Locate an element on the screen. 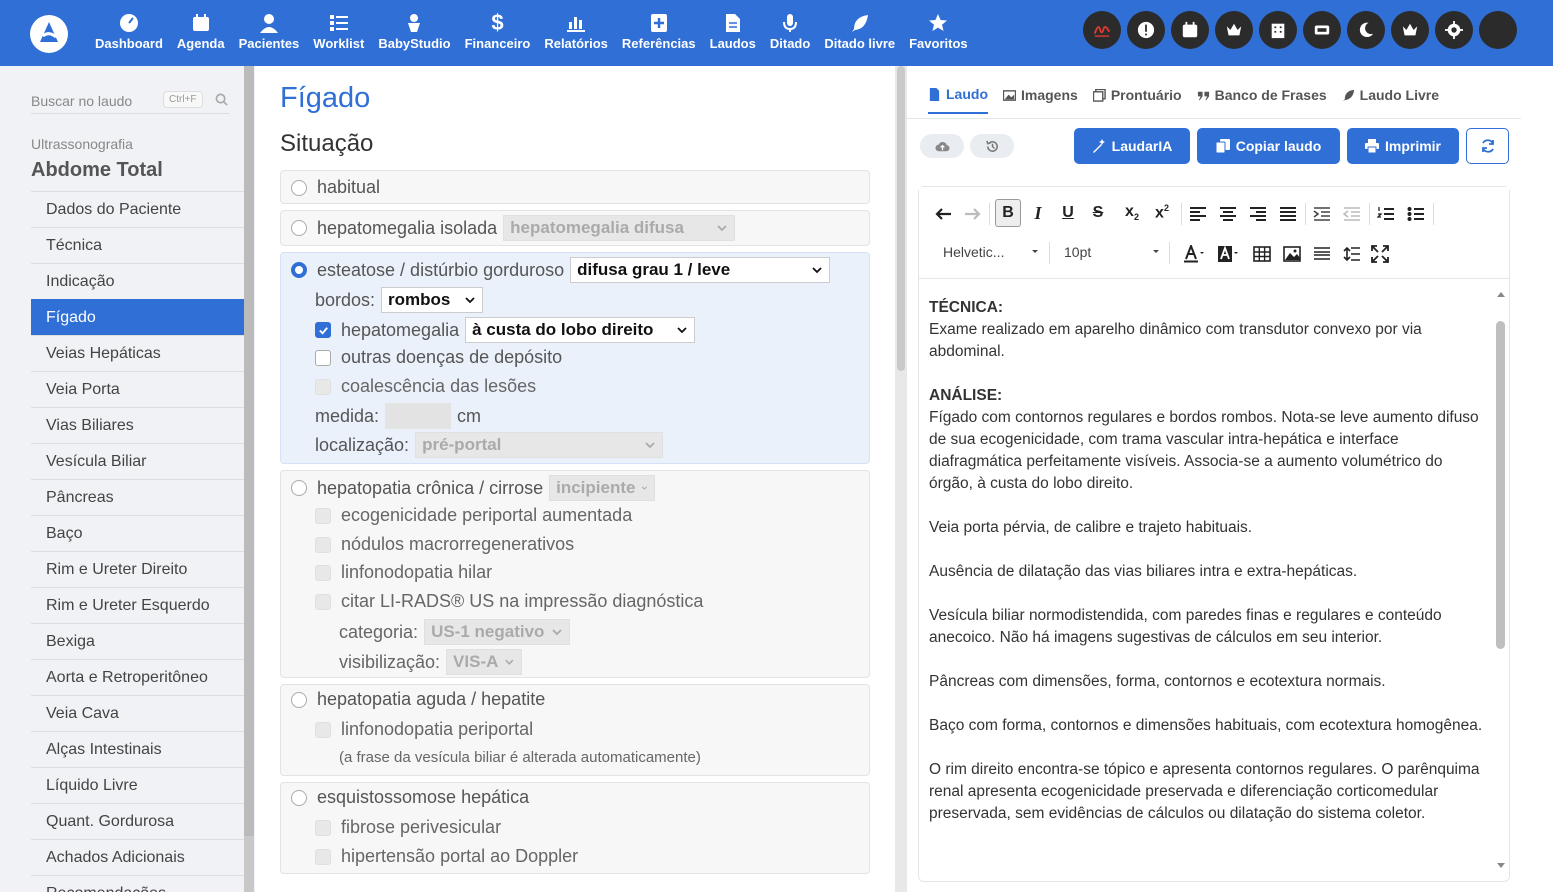  table-button is located at coordinates (1262, 254).